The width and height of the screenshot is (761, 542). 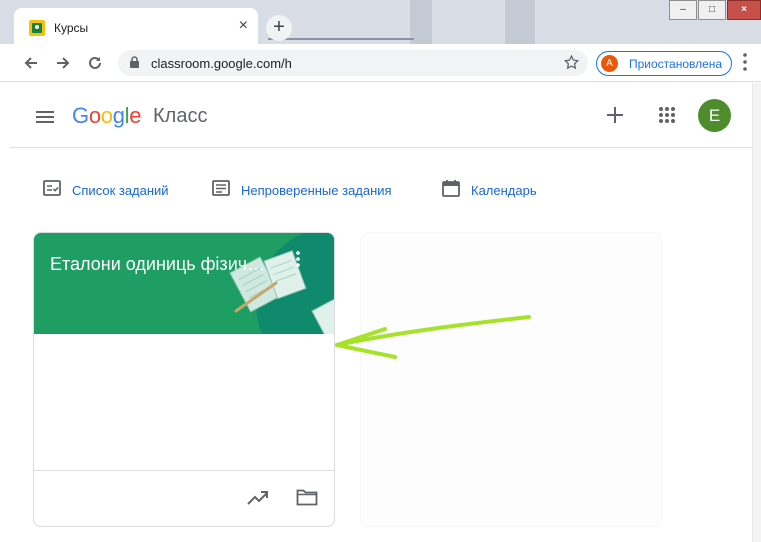 What do you see at coordinates (433, 337) in the screenshot?
I see `annotation-arrow-icon` at bounding box center [433, 337].